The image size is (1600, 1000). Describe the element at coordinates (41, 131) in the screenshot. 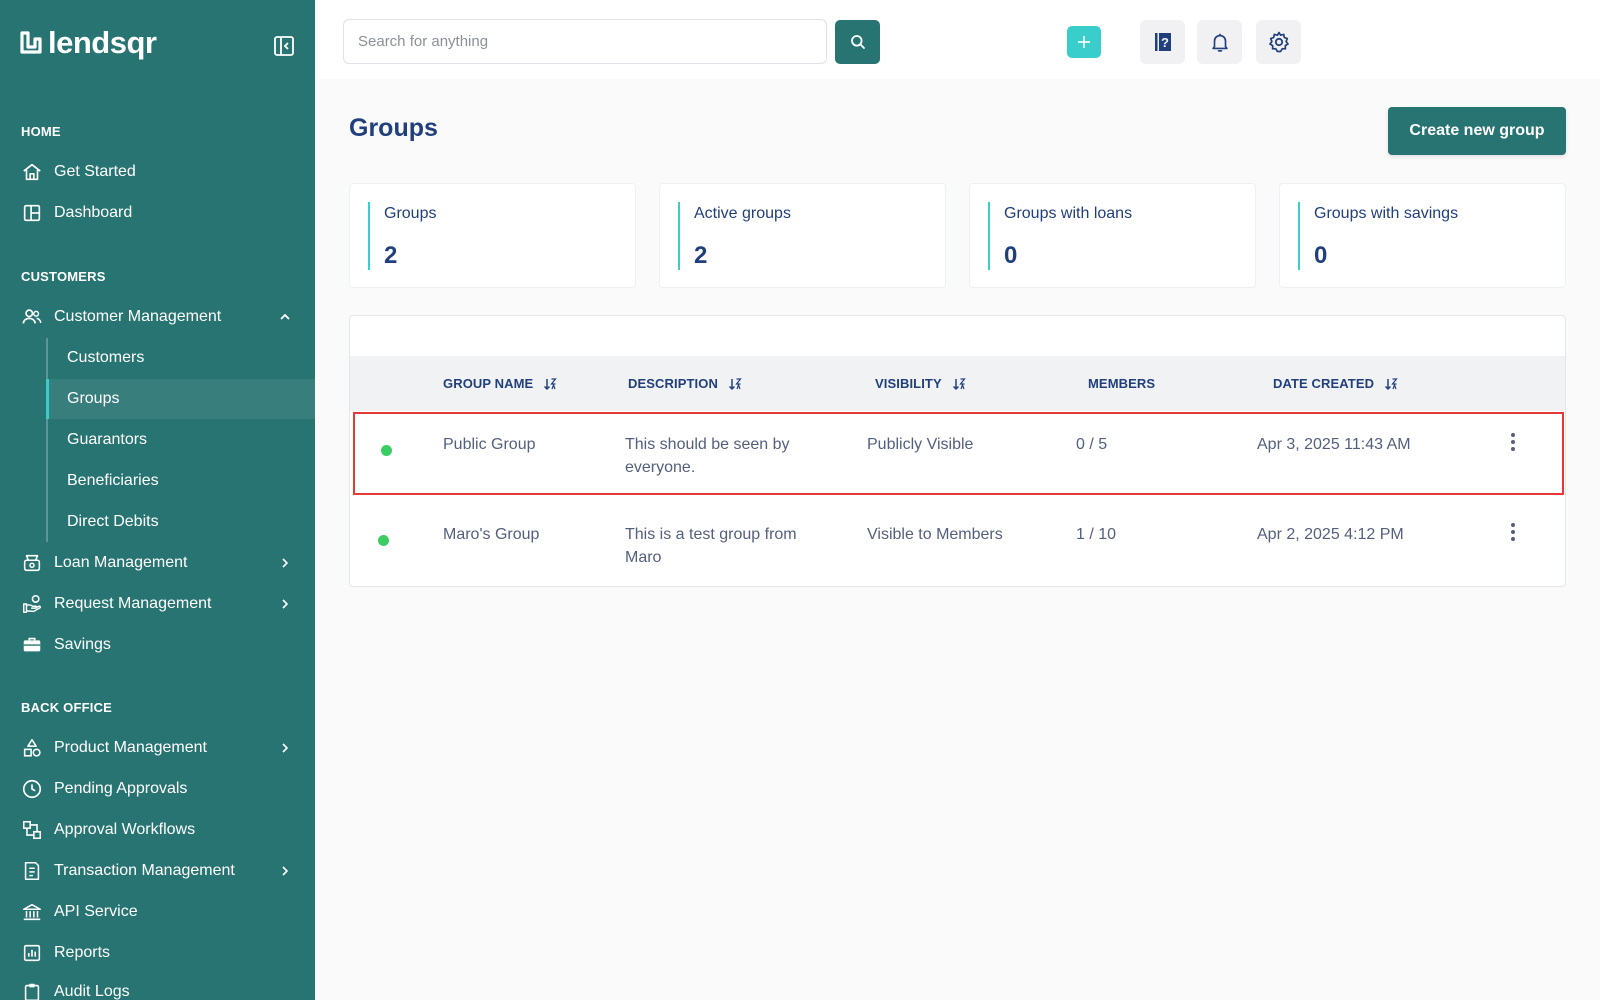

I see `section-title-home: HOME` at that location.